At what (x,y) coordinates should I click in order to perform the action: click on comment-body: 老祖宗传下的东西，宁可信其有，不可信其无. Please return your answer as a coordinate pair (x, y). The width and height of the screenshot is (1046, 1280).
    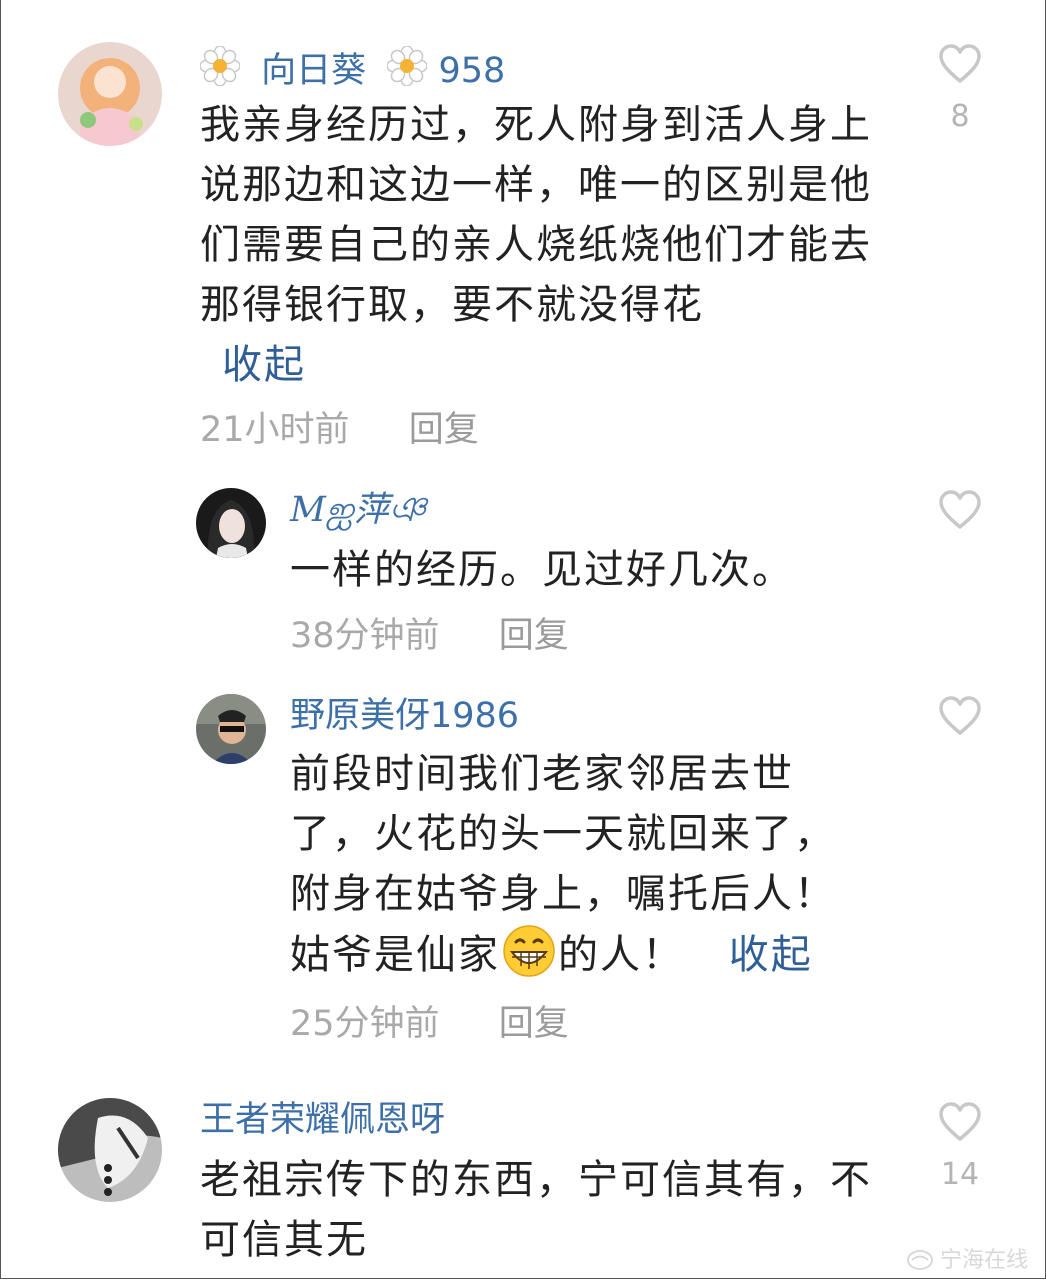
    Looking at the image, I should click on (536, 1210).